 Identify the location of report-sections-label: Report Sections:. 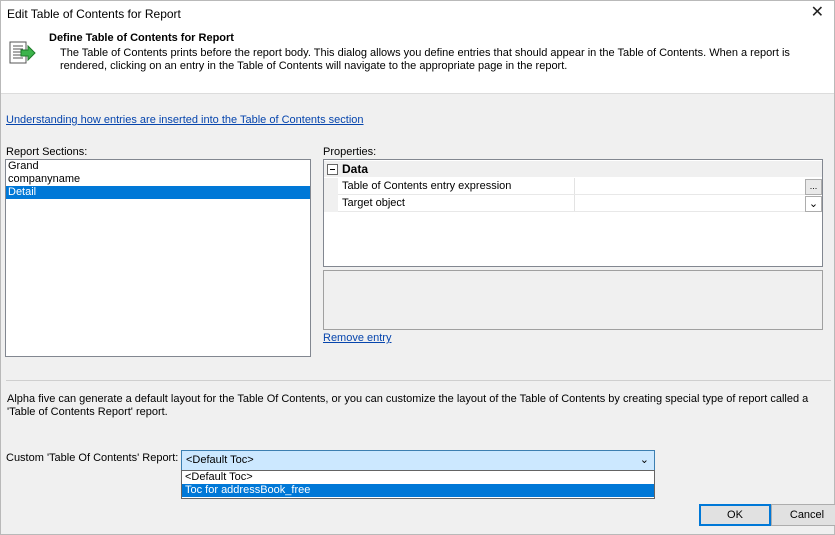
(47, 152).